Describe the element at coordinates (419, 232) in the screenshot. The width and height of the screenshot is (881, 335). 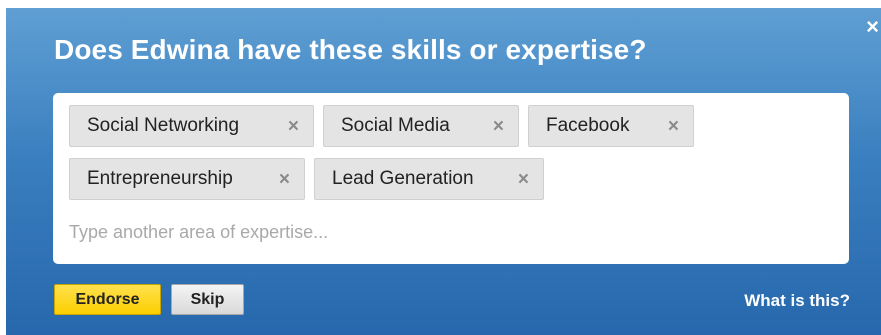
I see `add-skill-input` at that location.